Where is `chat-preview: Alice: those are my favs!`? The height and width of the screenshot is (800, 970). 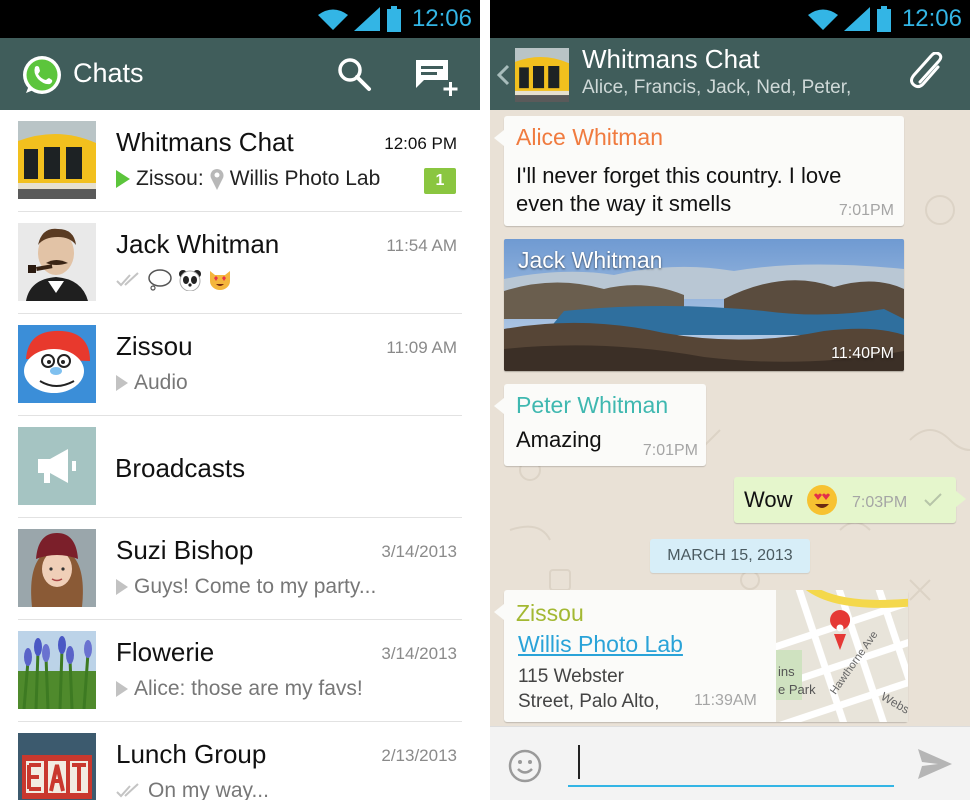
chat-preview: Alice: those are my favs! is located at coordinates (239, 689).